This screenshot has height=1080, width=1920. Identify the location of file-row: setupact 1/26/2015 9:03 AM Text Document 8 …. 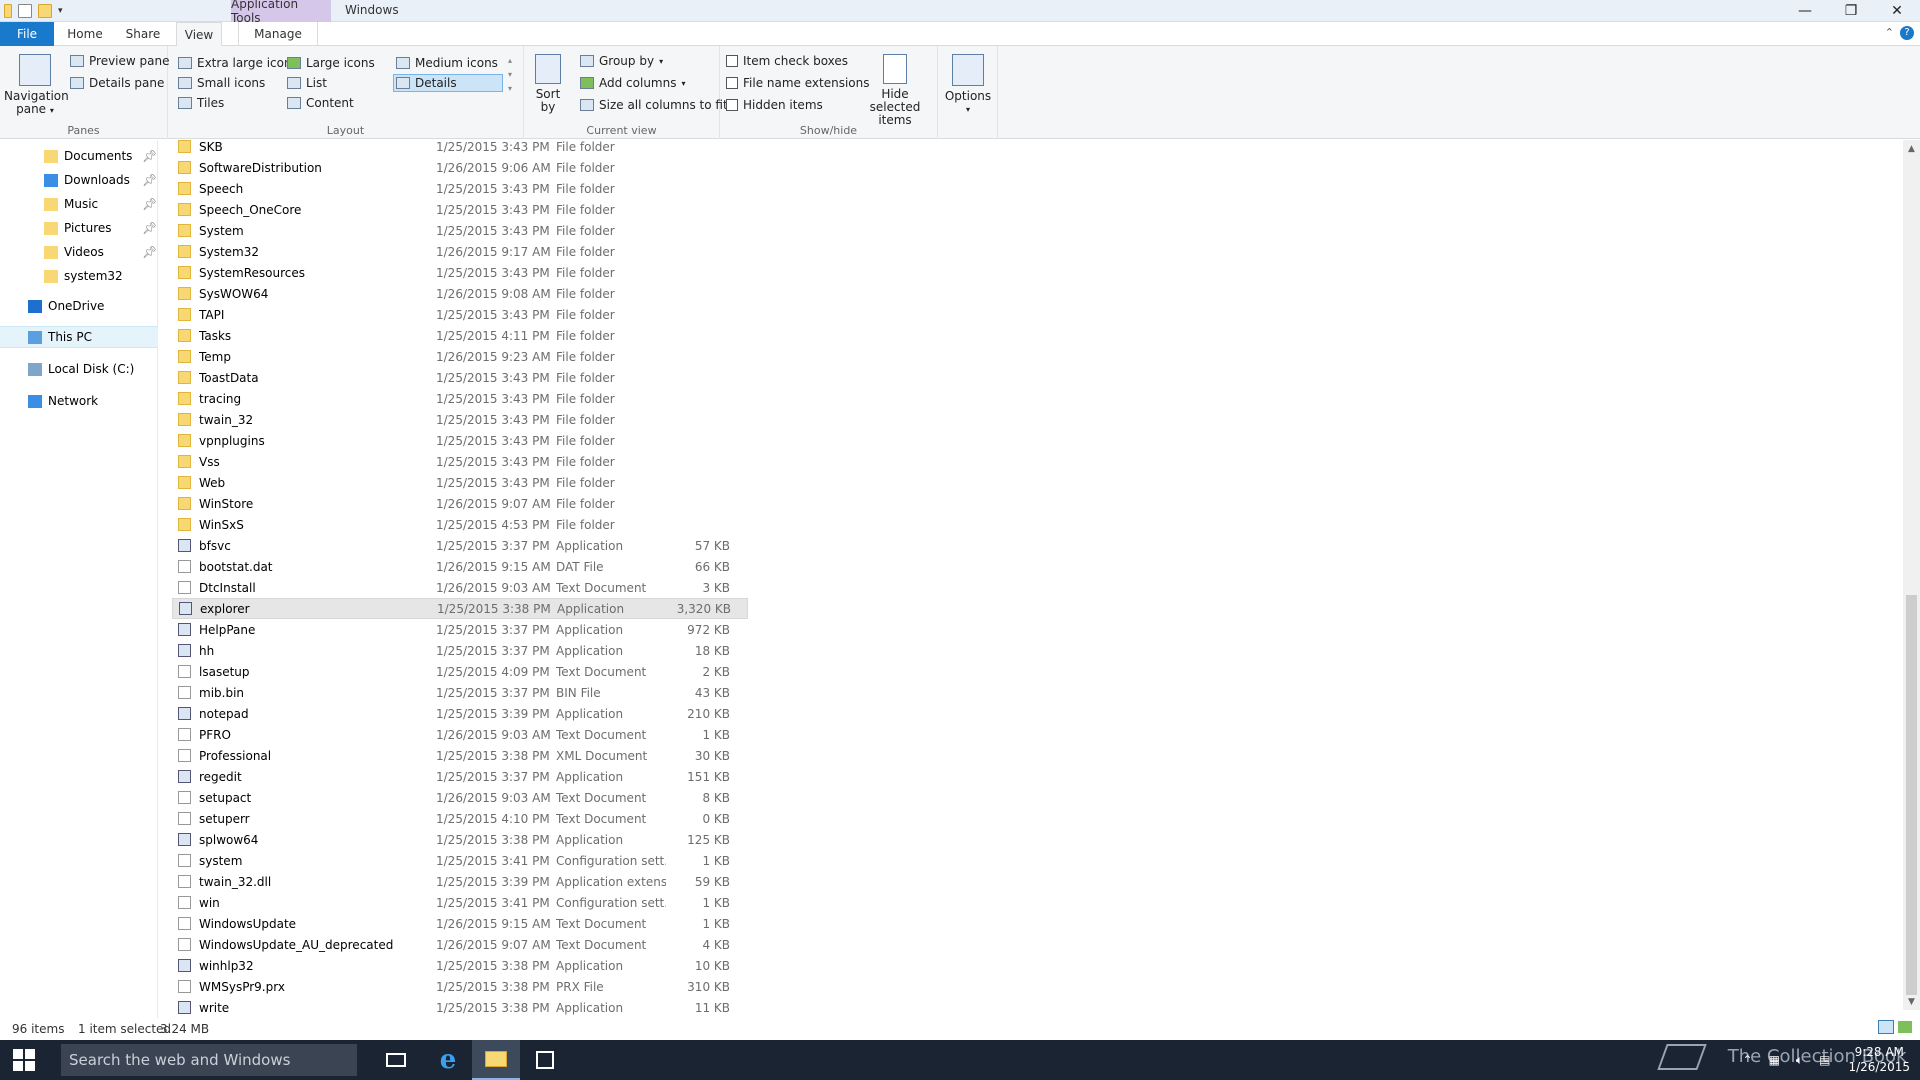
(460, 797).